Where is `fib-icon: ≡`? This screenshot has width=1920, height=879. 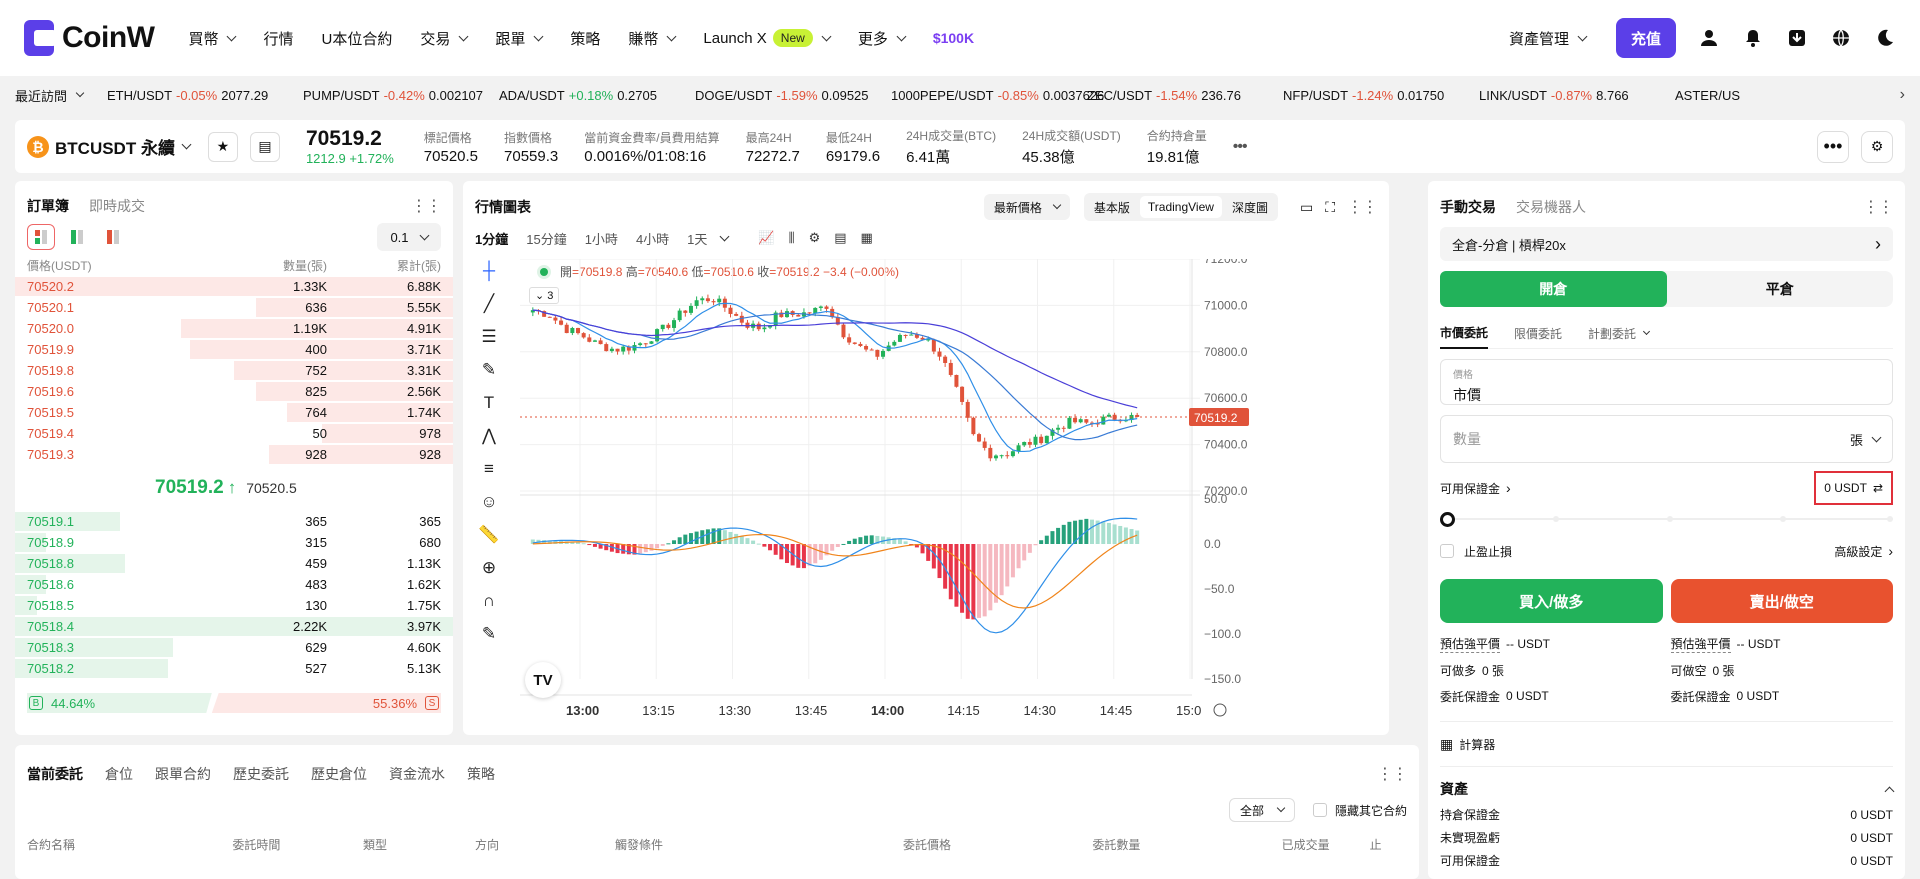 fib-icon: ≡ is located at coordinates (489, 469).